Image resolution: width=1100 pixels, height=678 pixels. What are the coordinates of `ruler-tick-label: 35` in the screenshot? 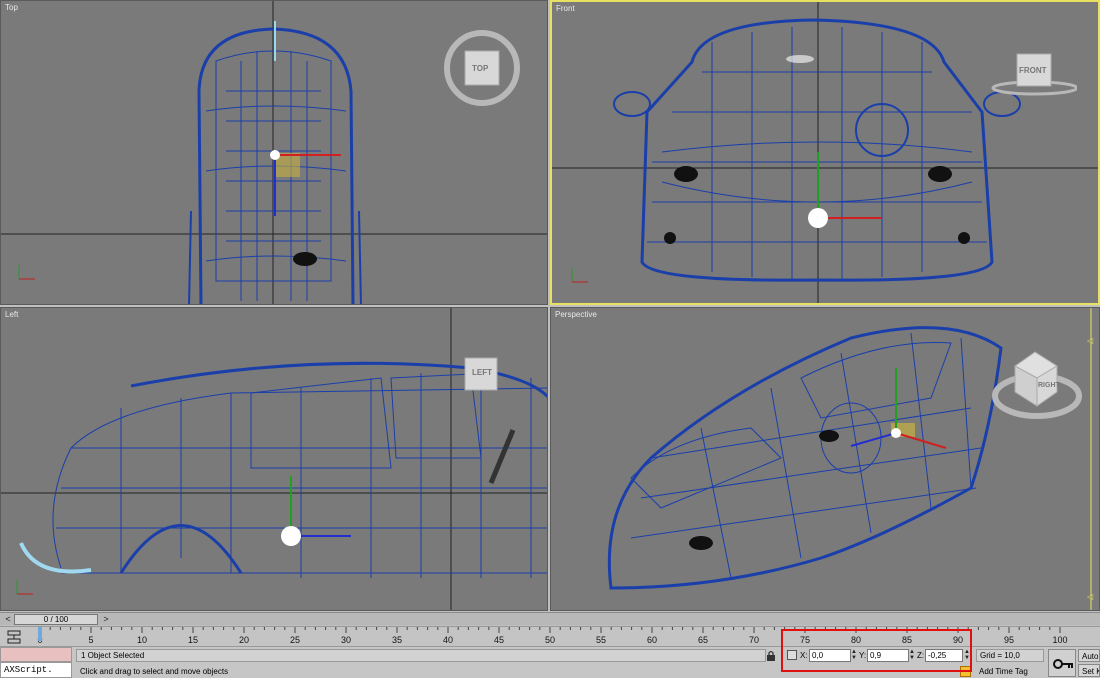 It's located at (397, 640).